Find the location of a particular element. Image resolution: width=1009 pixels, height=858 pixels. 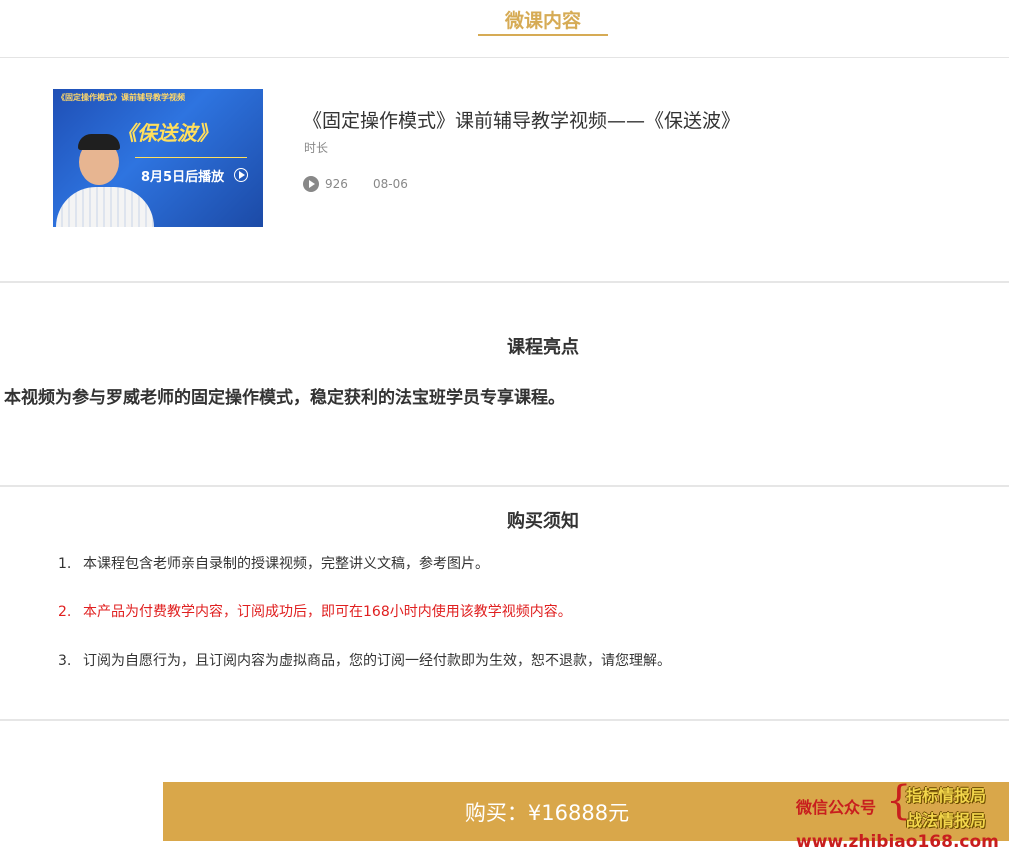

watermark-label: 微信公众号 is located at coordinates (836, 807).